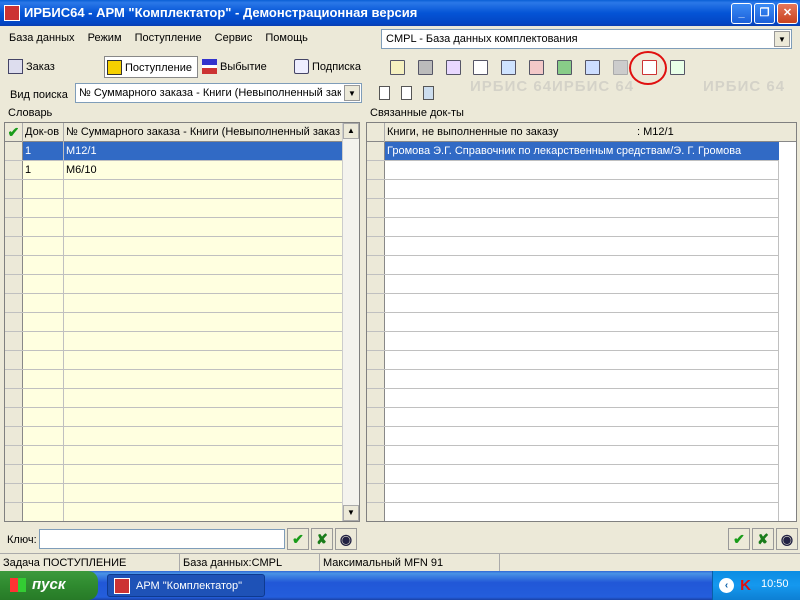  What do you see at coordinates (351, 513) in the screenshot?
I see `scroll-down-icon: ▼` at bounding box center [351, 513].